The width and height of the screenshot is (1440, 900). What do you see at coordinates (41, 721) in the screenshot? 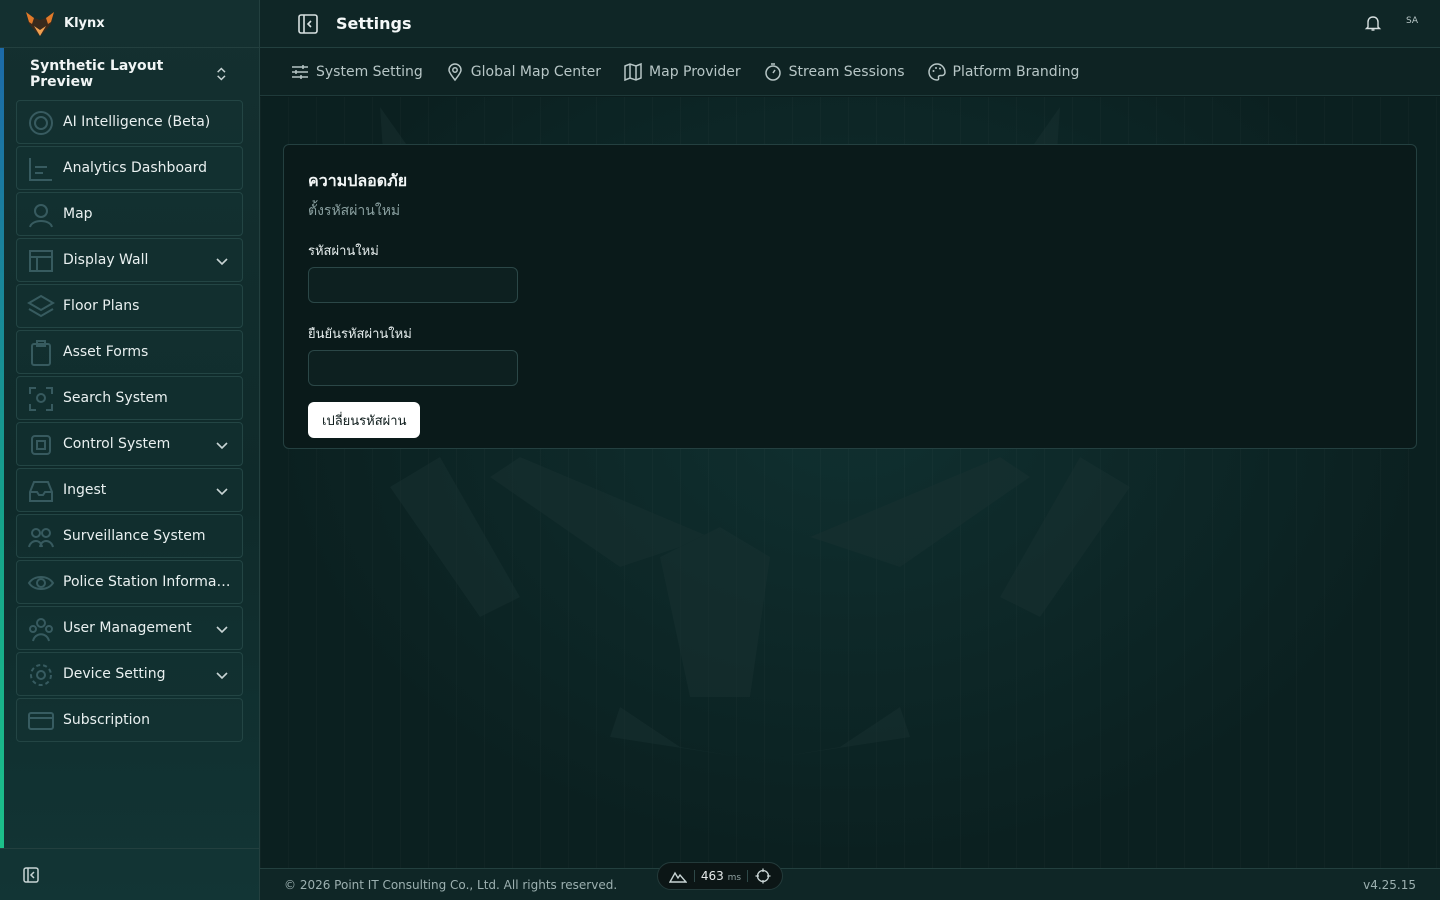
I see `card-icon` at bounding box center [41, 721].